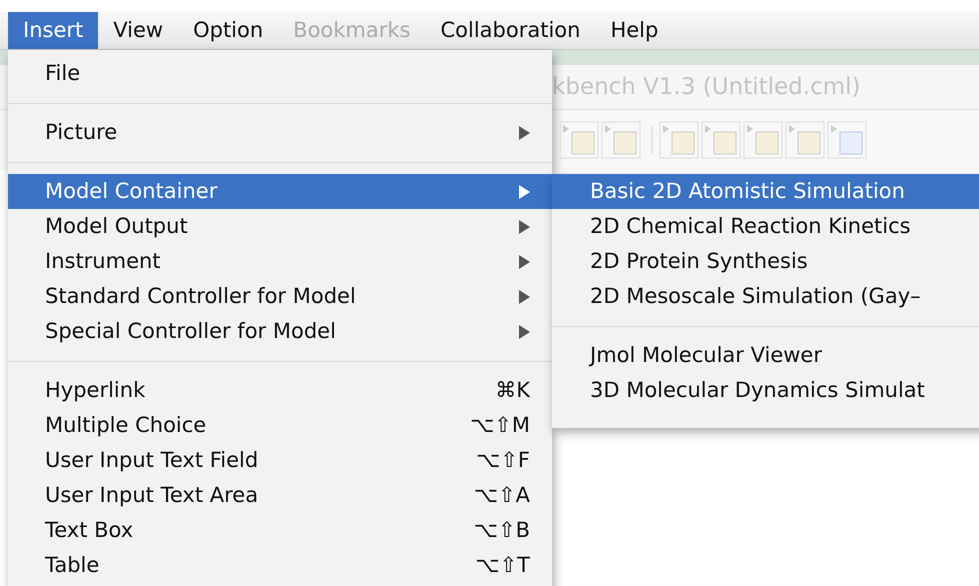  What do you see at coordinates (280, 460) in the screenshot?
I see `menu-item: User Input Text Field ⌥⇧F` at bounding box center [280, 460].